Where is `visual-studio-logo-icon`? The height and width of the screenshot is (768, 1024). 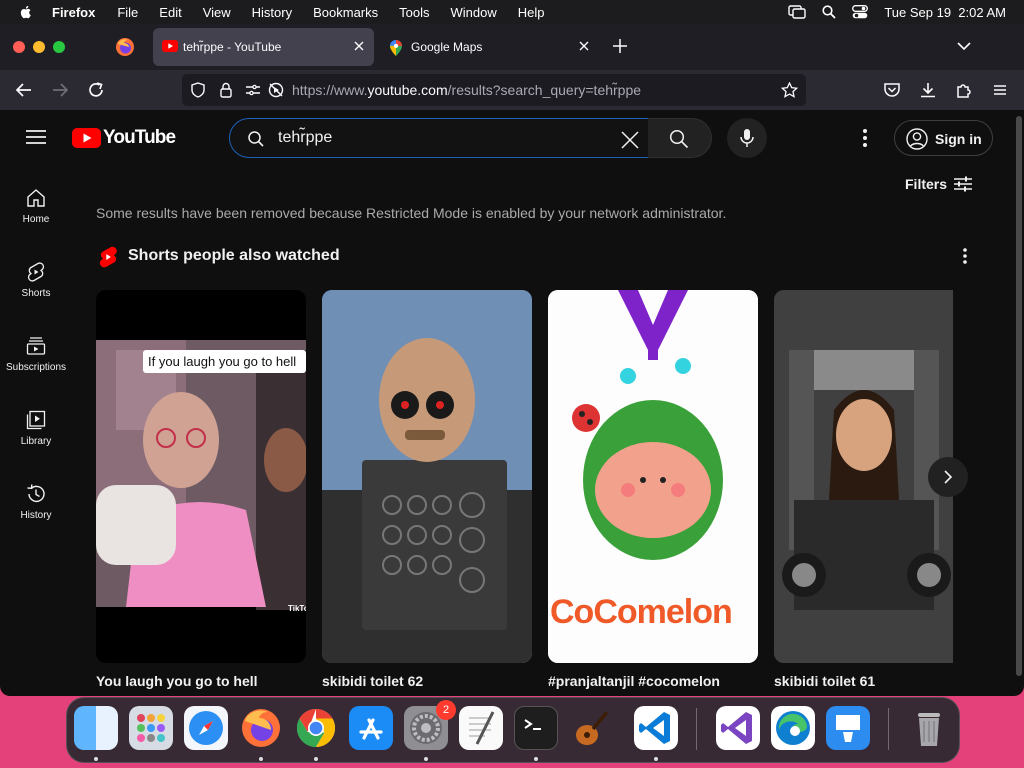
visual-studio-logo-icon is located at coordinates (736, 728).